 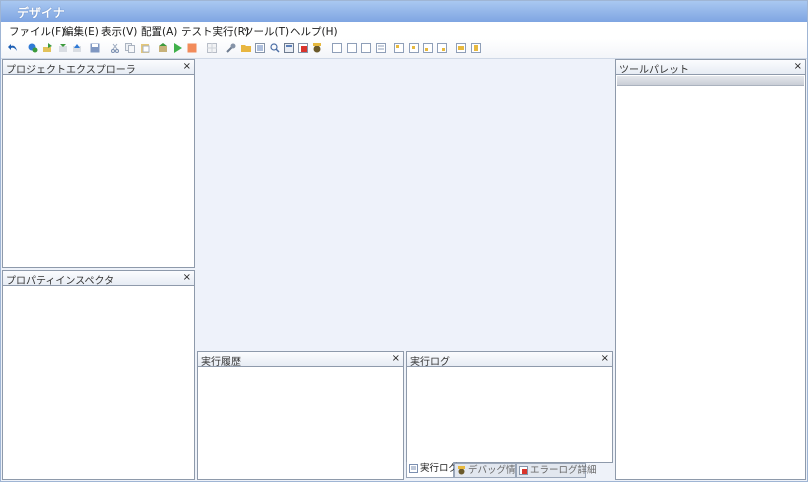 I want to click on align-bottom-icon, so click(x=428, y=48).